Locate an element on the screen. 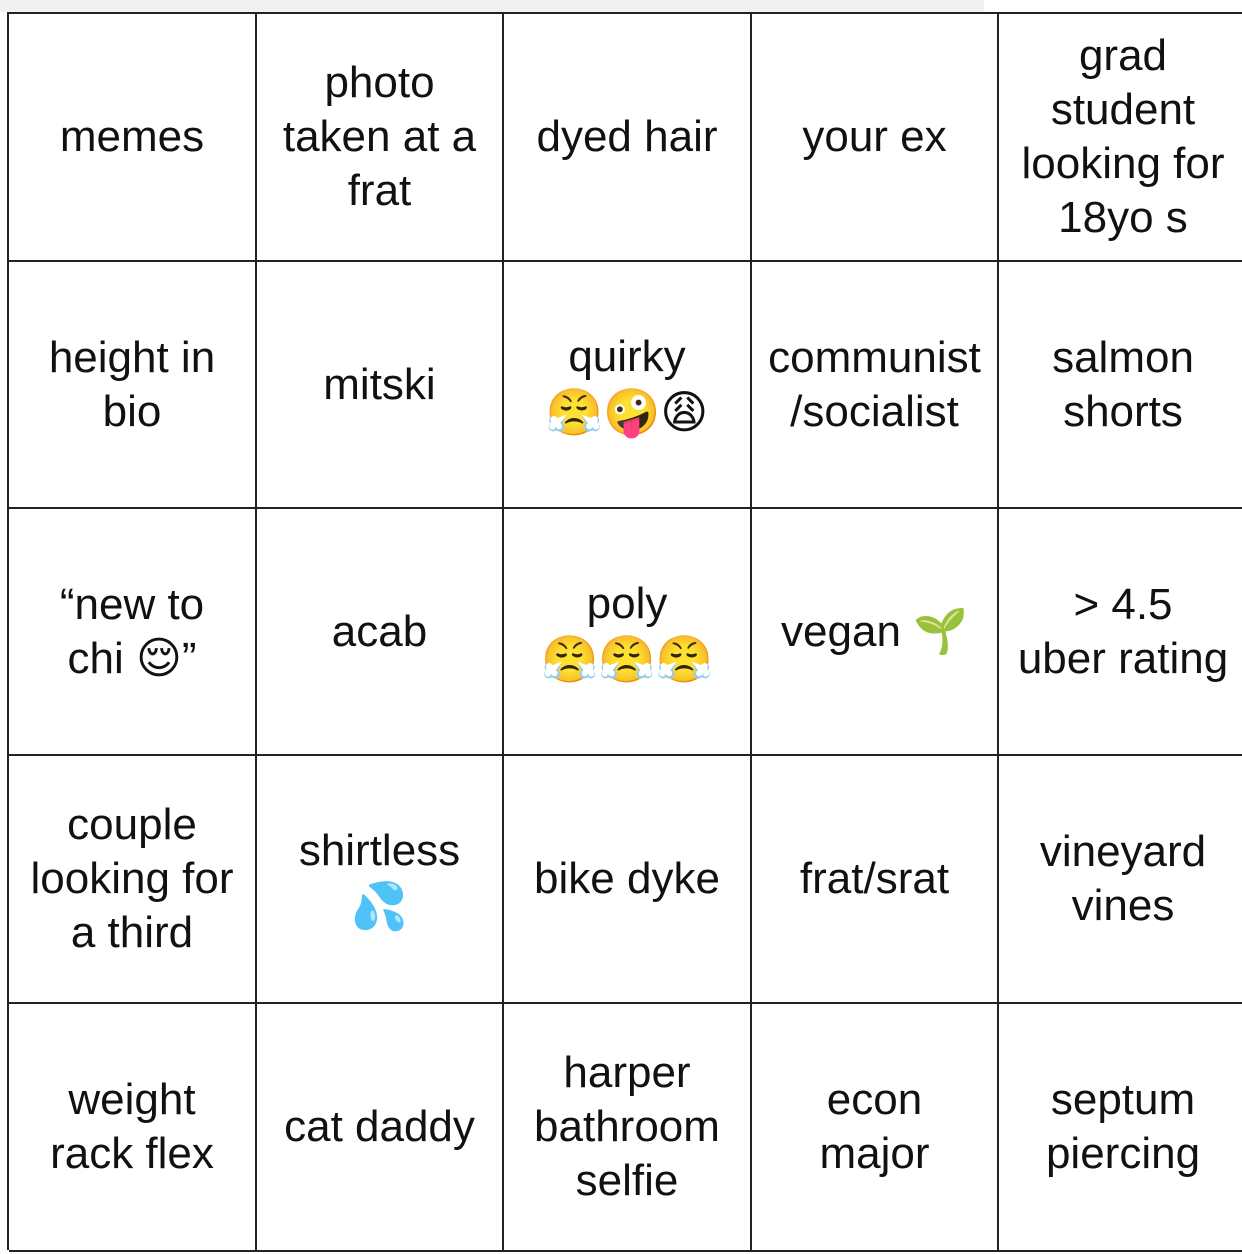 The image size is (1242, 1254). bingo-cell: mitski is located at coordinates (380, 385).